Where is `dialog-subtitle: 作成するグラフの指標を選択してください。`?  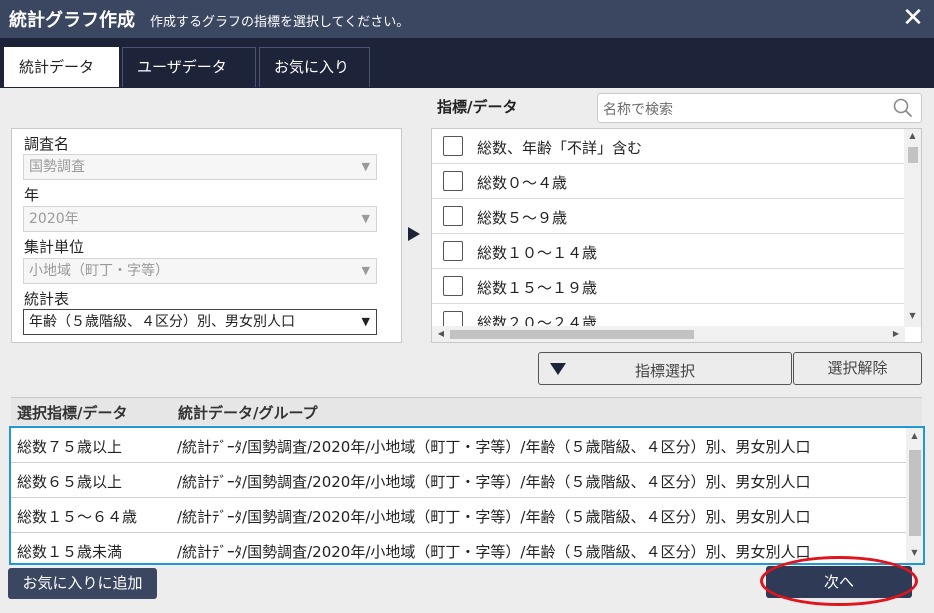 dialog-subtitle: 作成するグラフの指標を選択してください。 is located at coordinates (280, 22).